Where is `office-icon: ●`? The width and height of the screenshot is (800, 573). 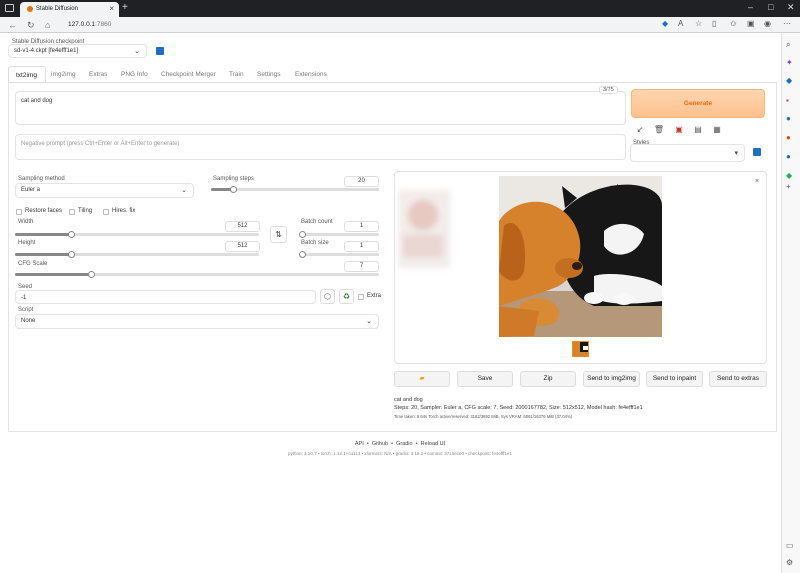 office-icon: ● is located at coordinates (788, 137).